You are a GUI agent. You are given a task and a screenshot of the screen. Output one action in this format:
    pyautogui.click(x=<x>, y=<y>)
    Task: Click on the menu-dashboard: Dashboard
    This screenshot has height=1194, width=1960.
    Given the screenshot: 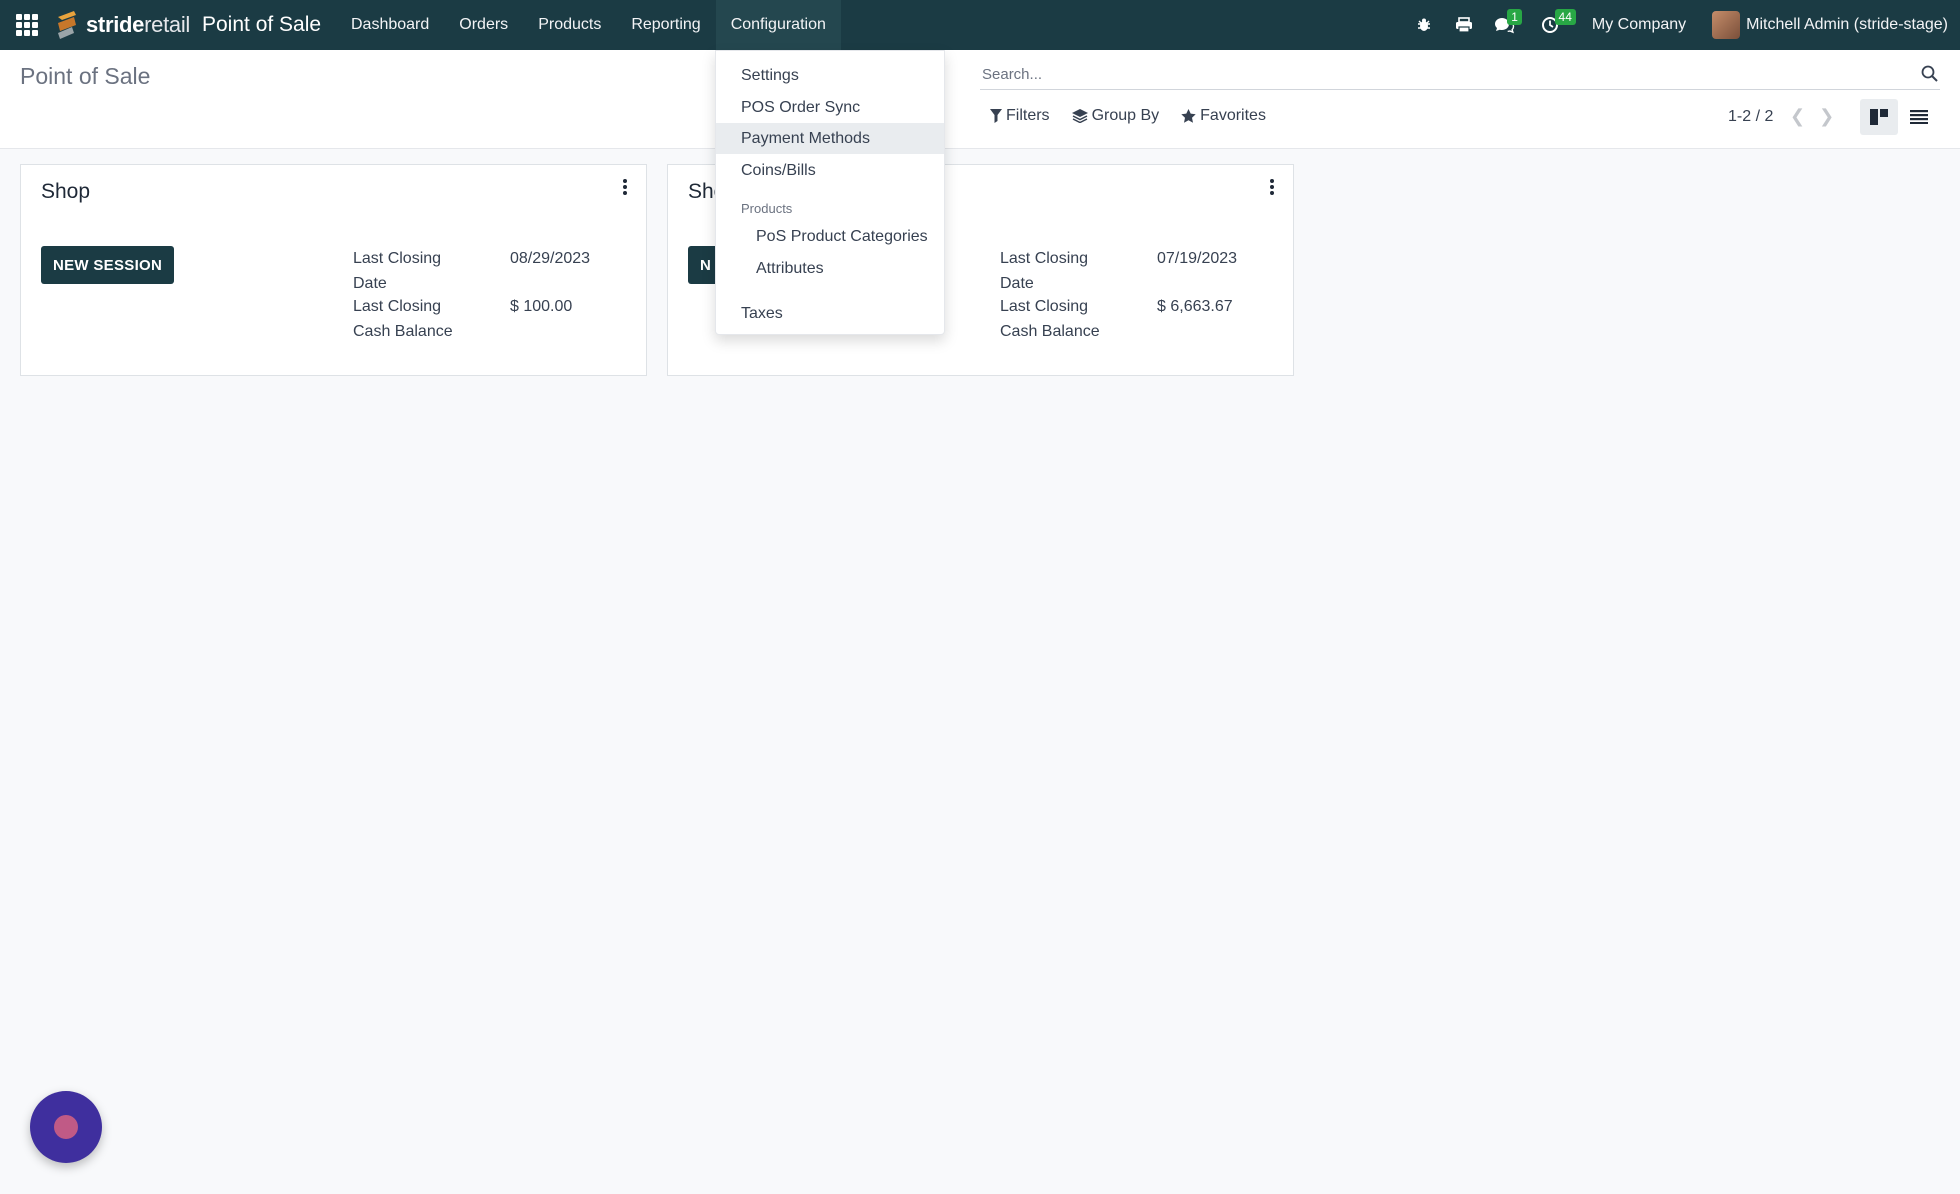 What is the action you would take?
    pyautogui.click(x=390, y=25)
    